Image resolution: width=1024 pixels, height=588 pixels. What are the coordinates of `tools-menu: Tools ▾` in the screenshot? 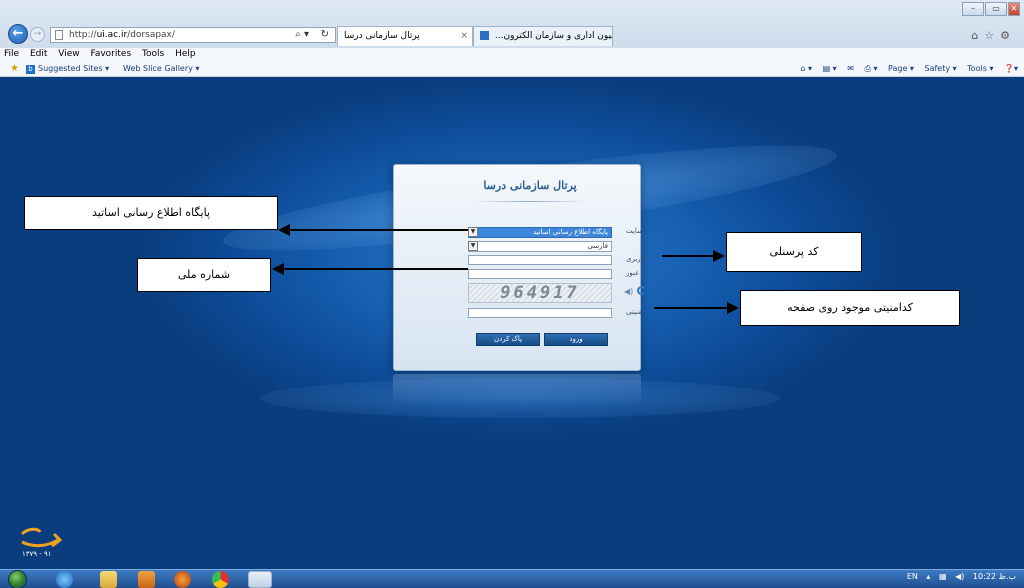 It's located at (980, 68).